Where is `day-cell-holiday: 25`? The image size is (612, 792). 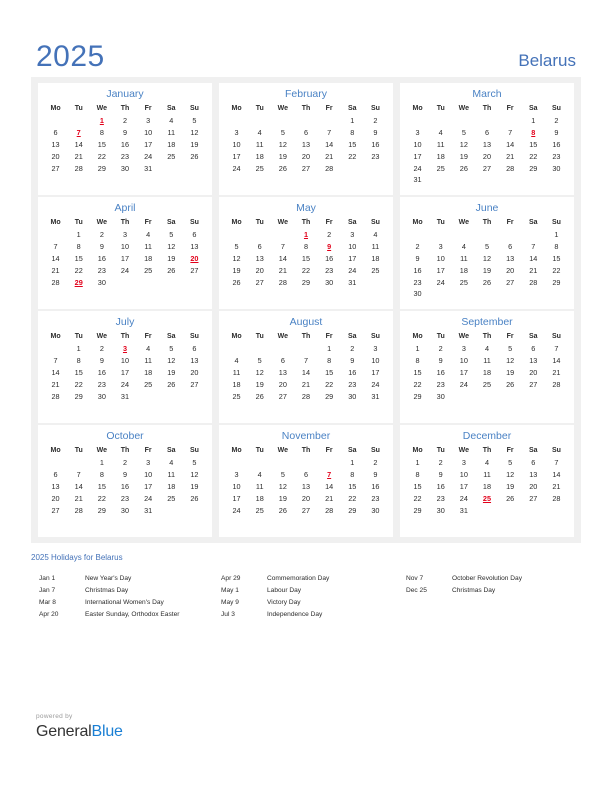 day-cell-holiday: 25 is located at coordinates (486, 498).